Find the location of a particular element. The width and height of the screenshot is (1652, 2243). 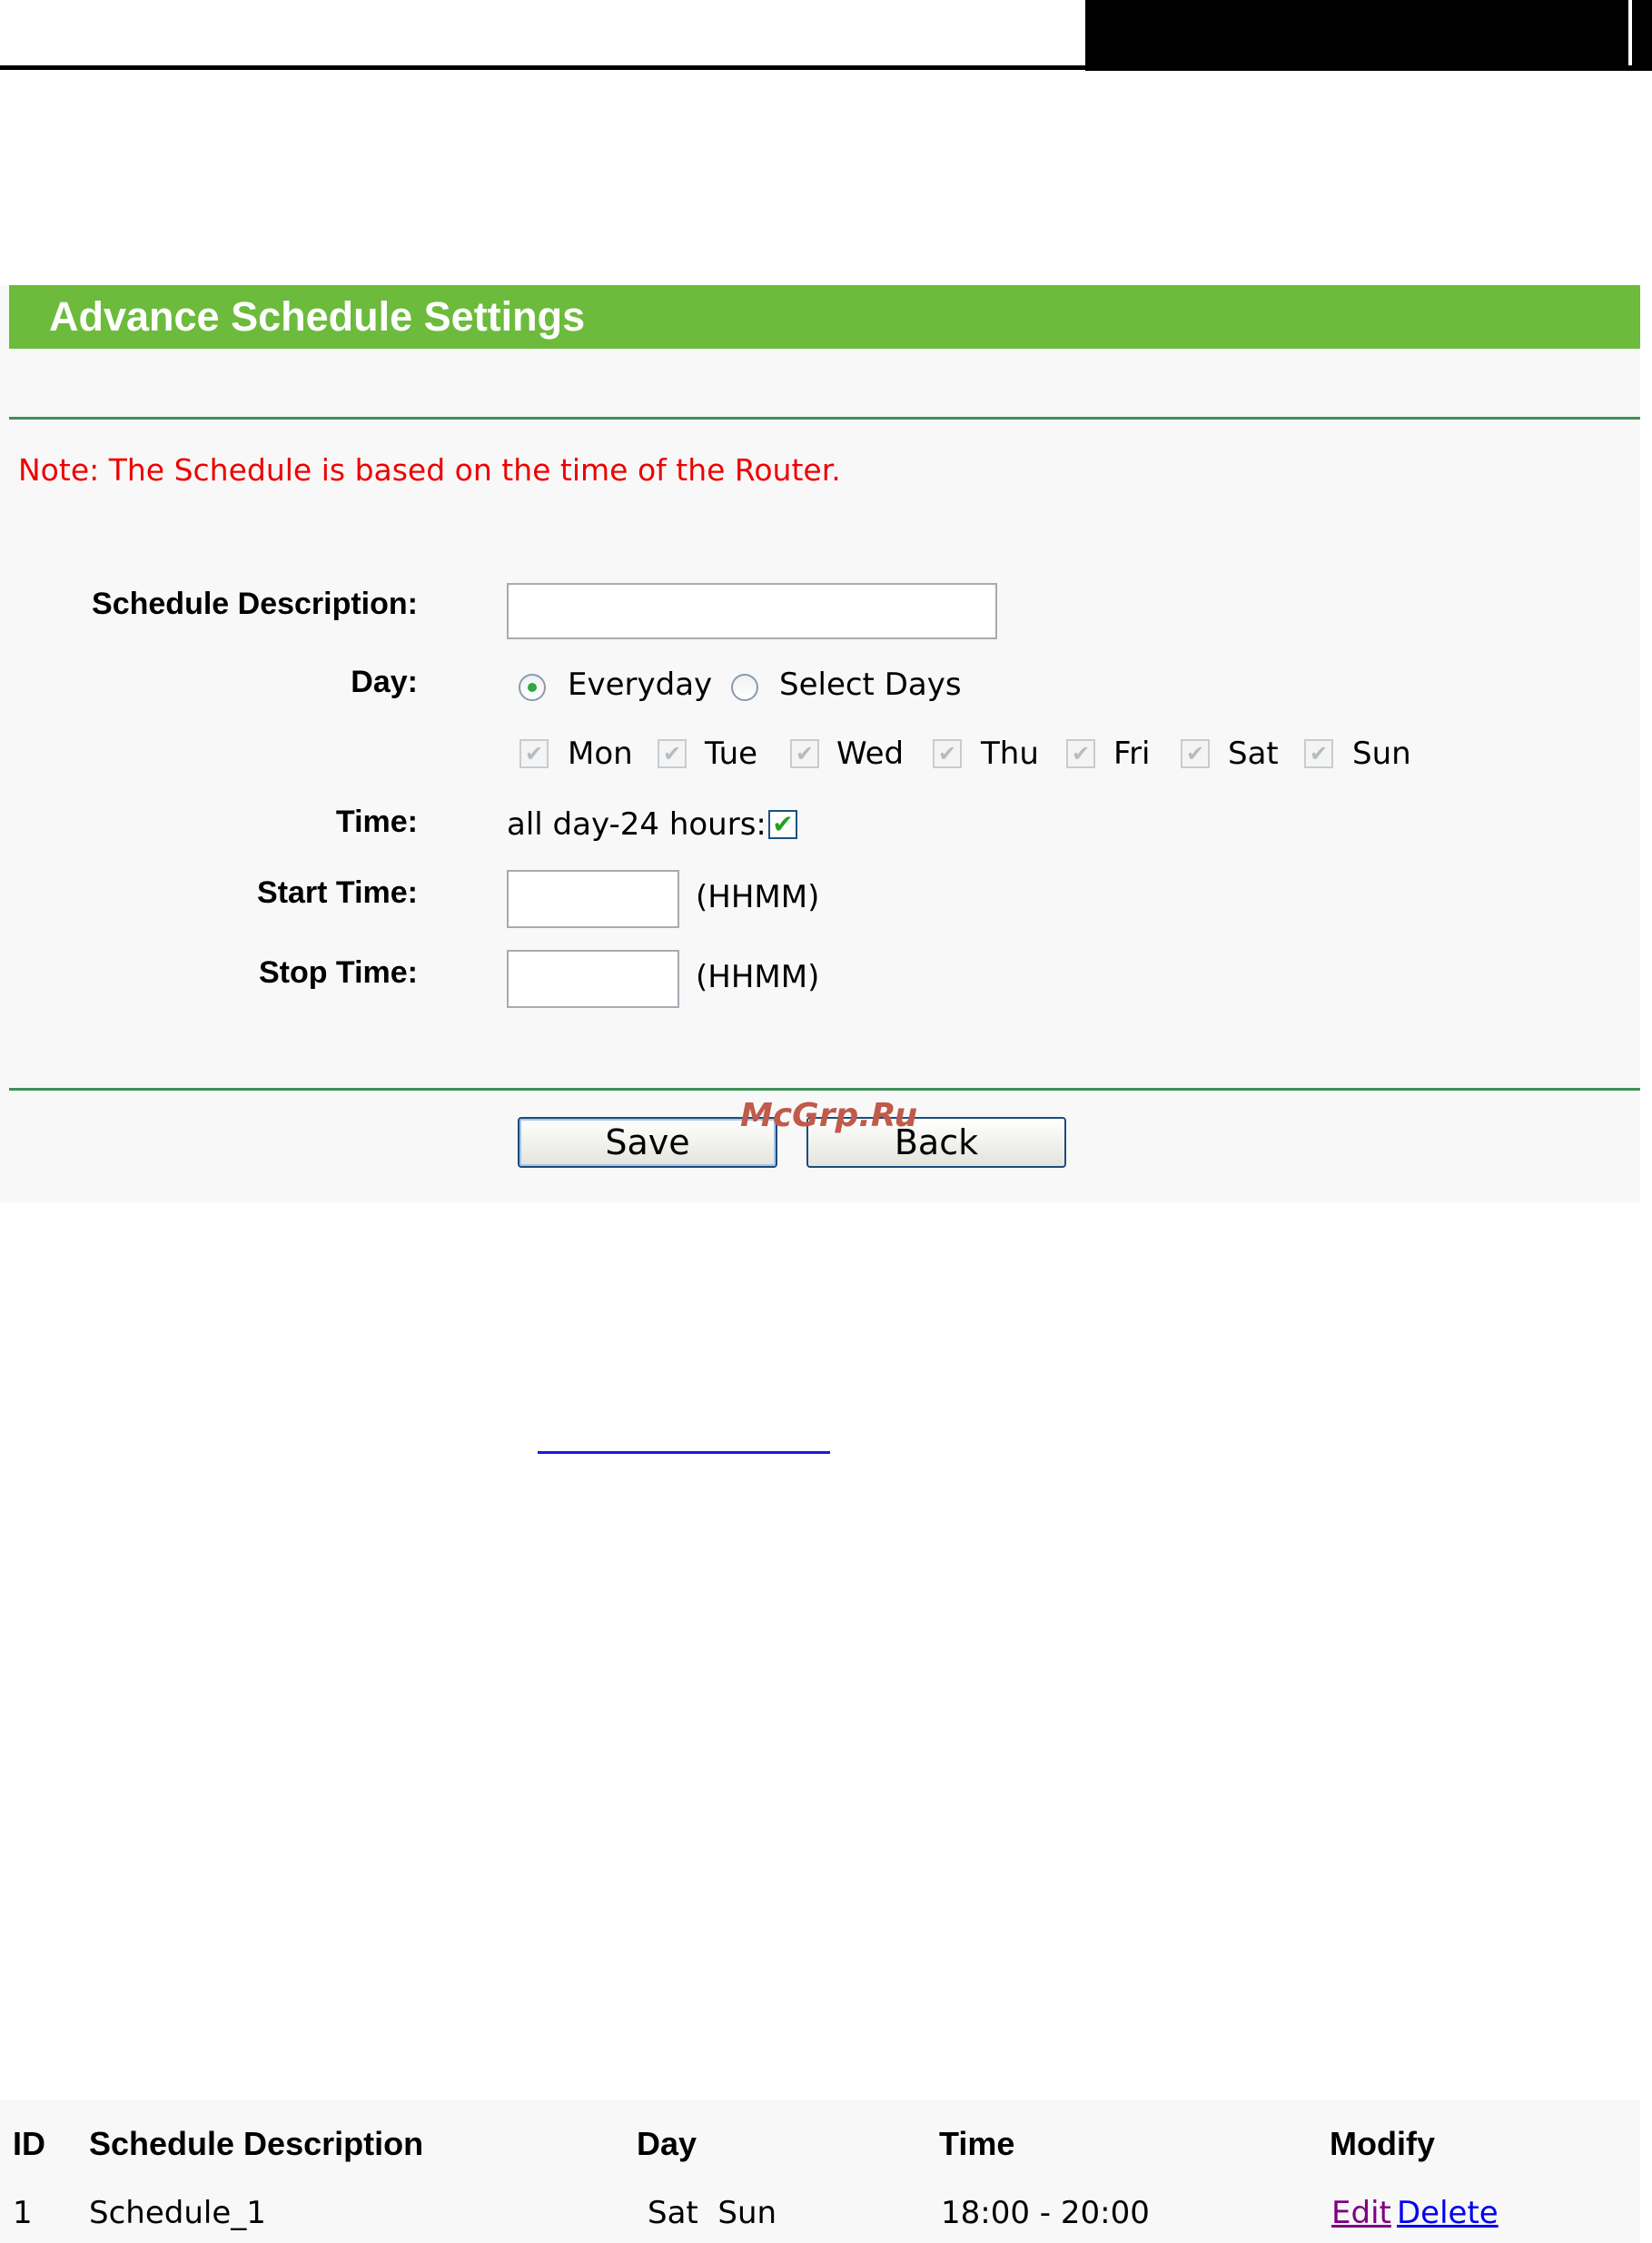

top-rule is located at coordinates (542, 67).